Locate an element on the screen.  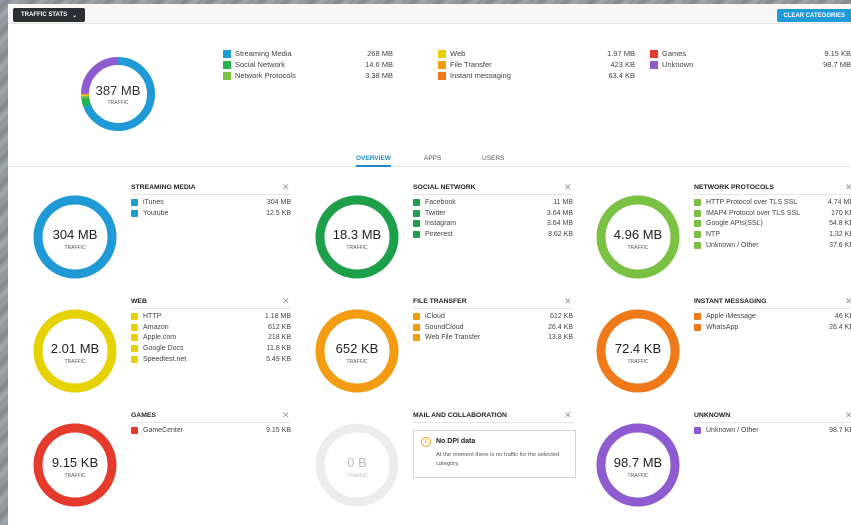
category-donut: 304 MB TRAFFIC is located at coordinates (75, 237).